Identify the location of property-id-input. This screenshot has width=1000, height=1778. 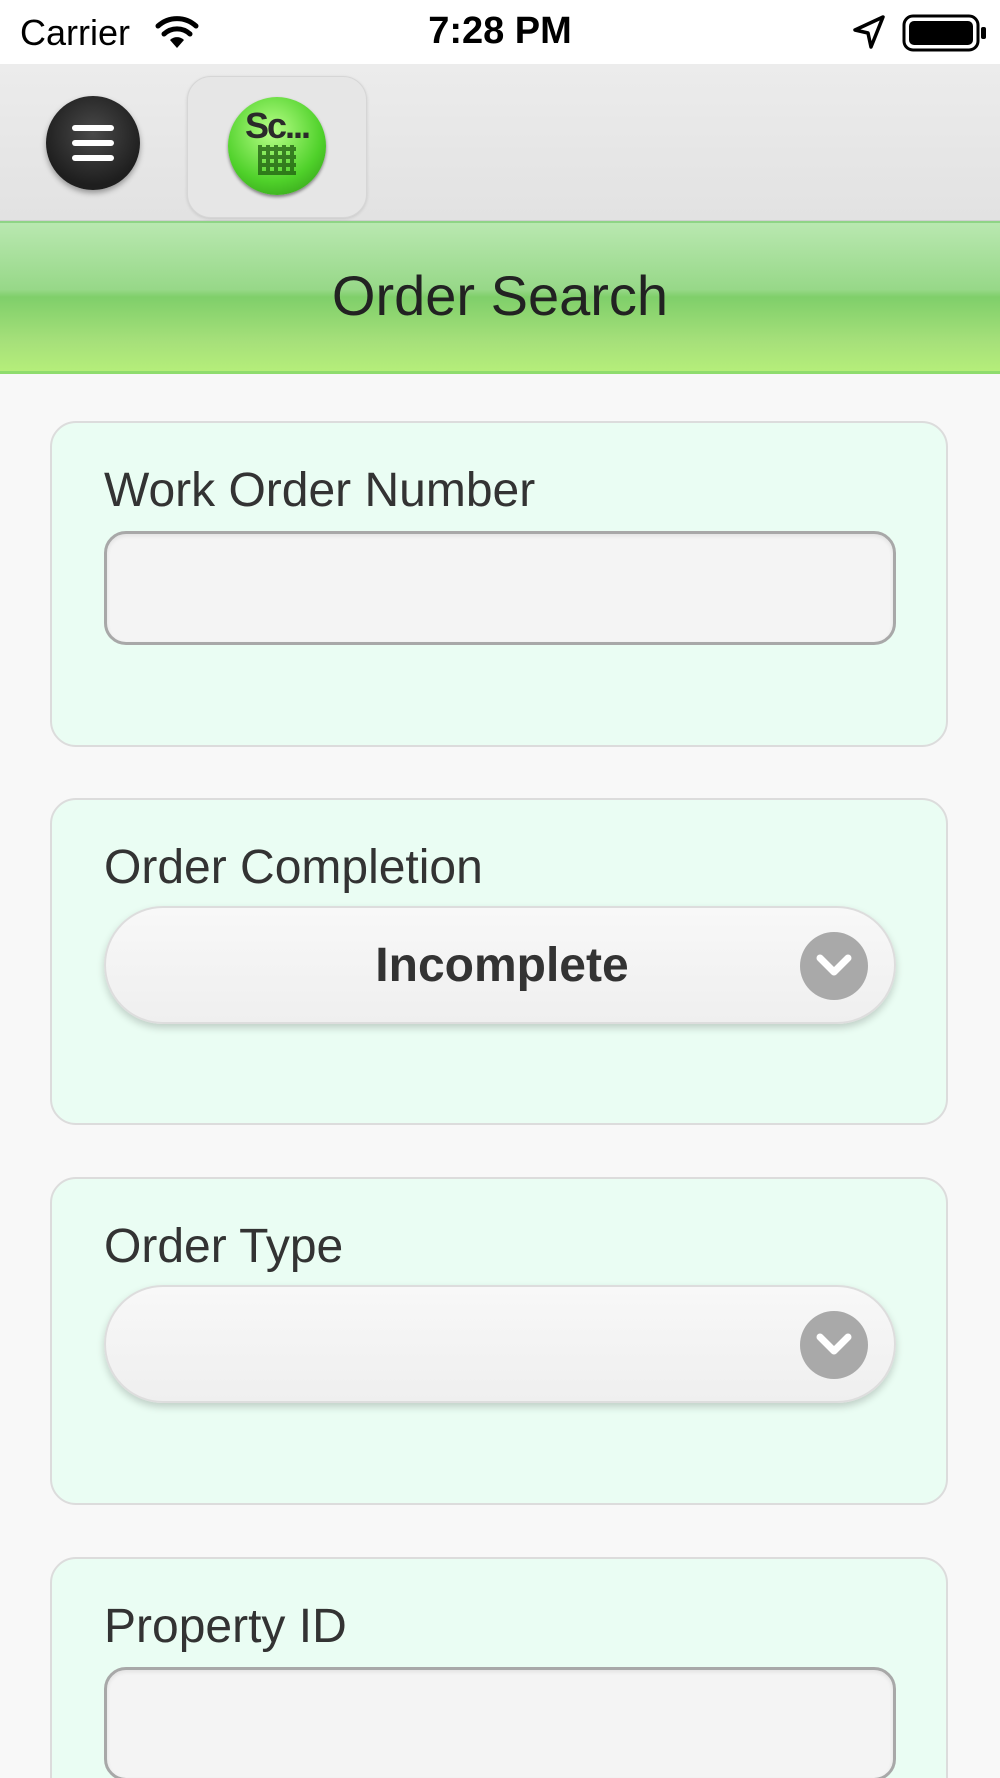
(500, 1722).